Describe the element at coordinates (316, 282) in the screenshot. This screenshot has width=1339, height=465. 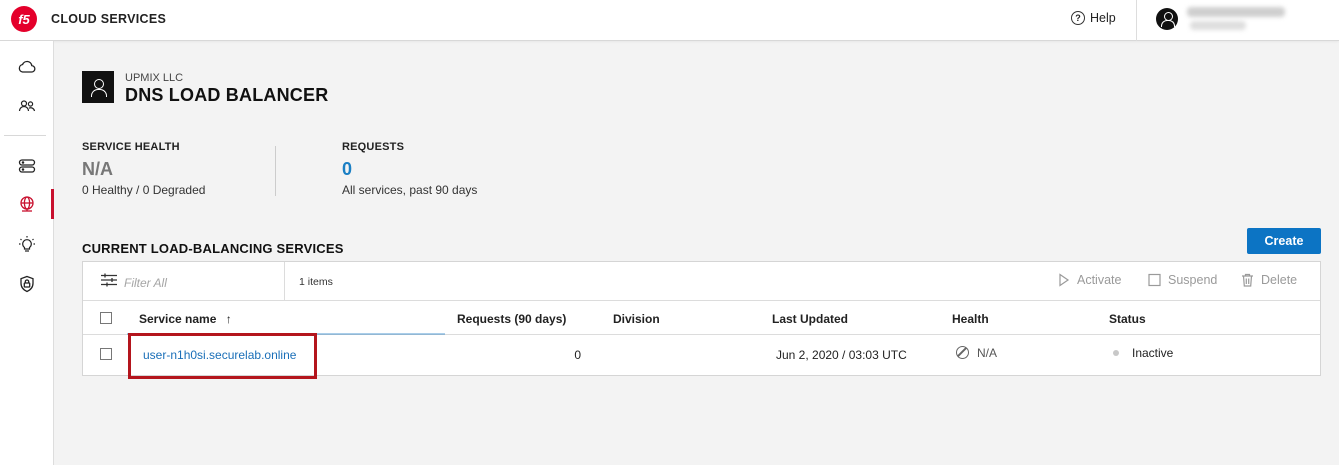
I see `items-count: 1 items` at that location.